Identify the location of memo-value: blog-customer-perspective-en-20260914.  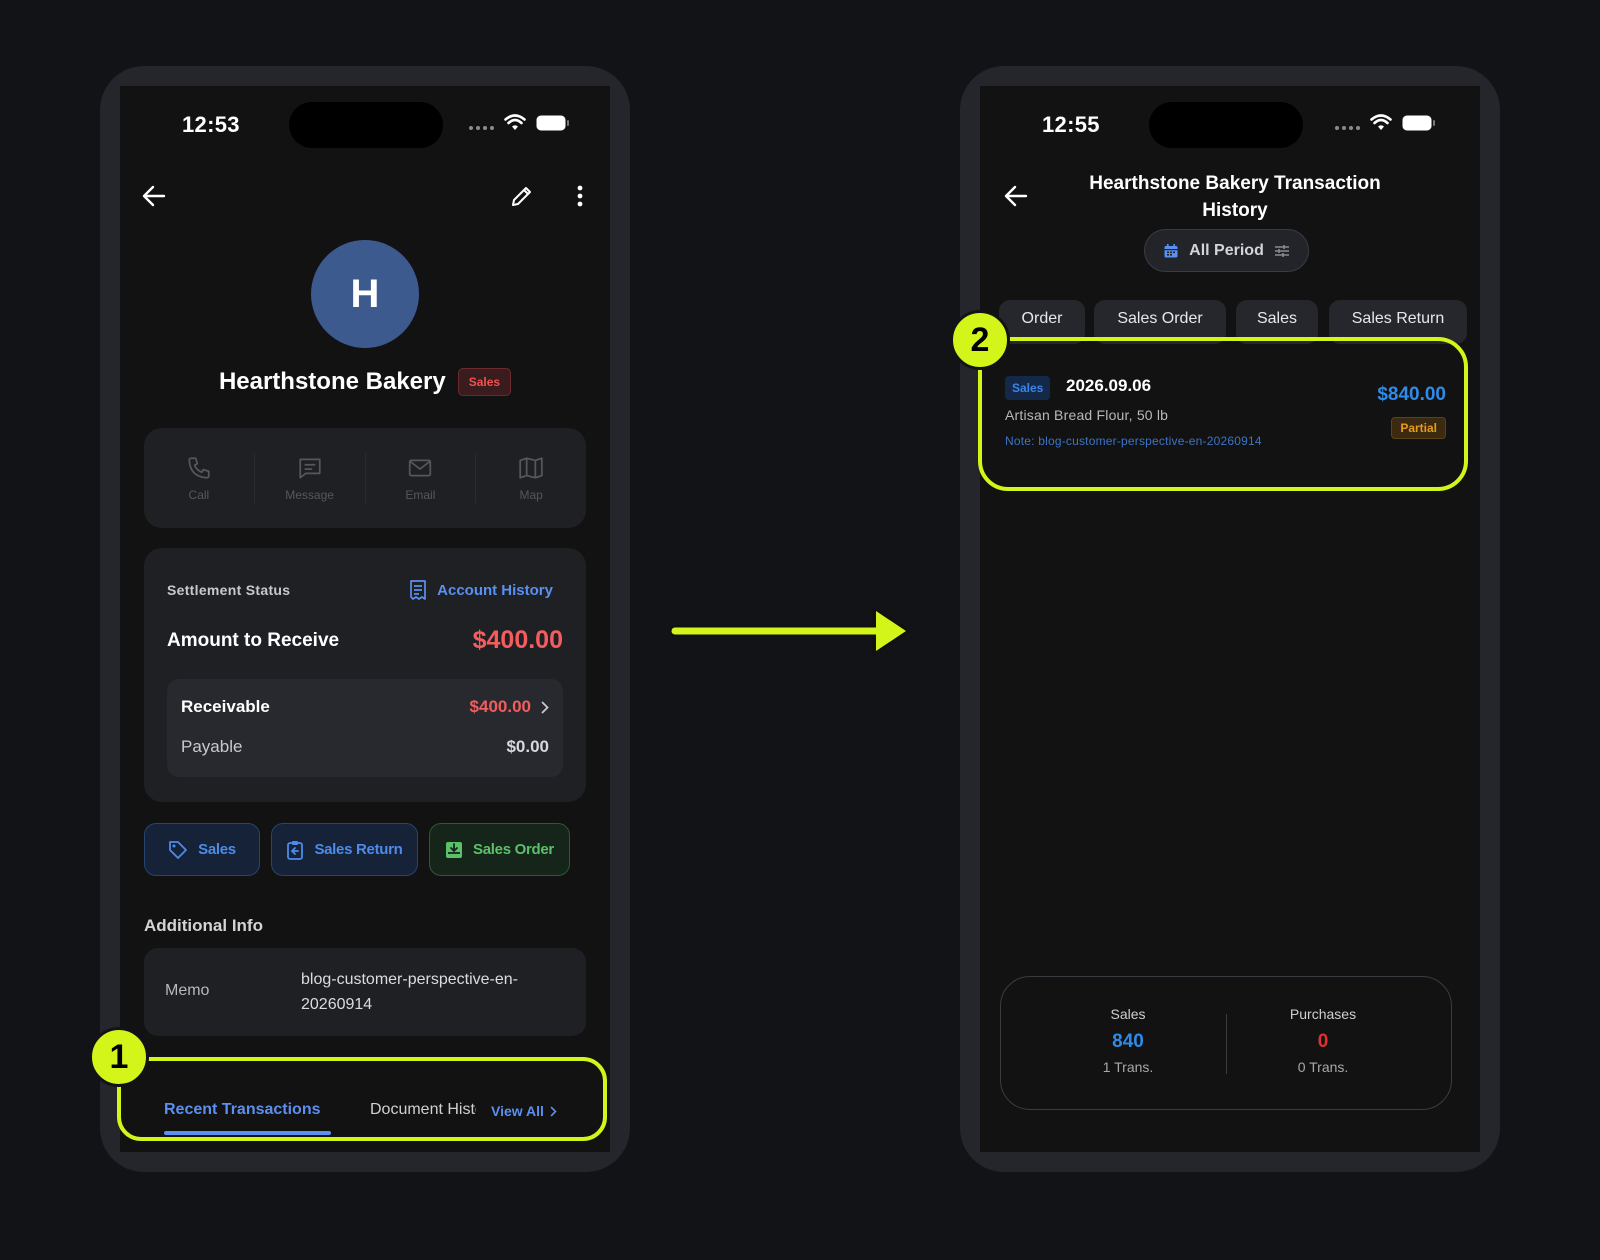
(409, 992).